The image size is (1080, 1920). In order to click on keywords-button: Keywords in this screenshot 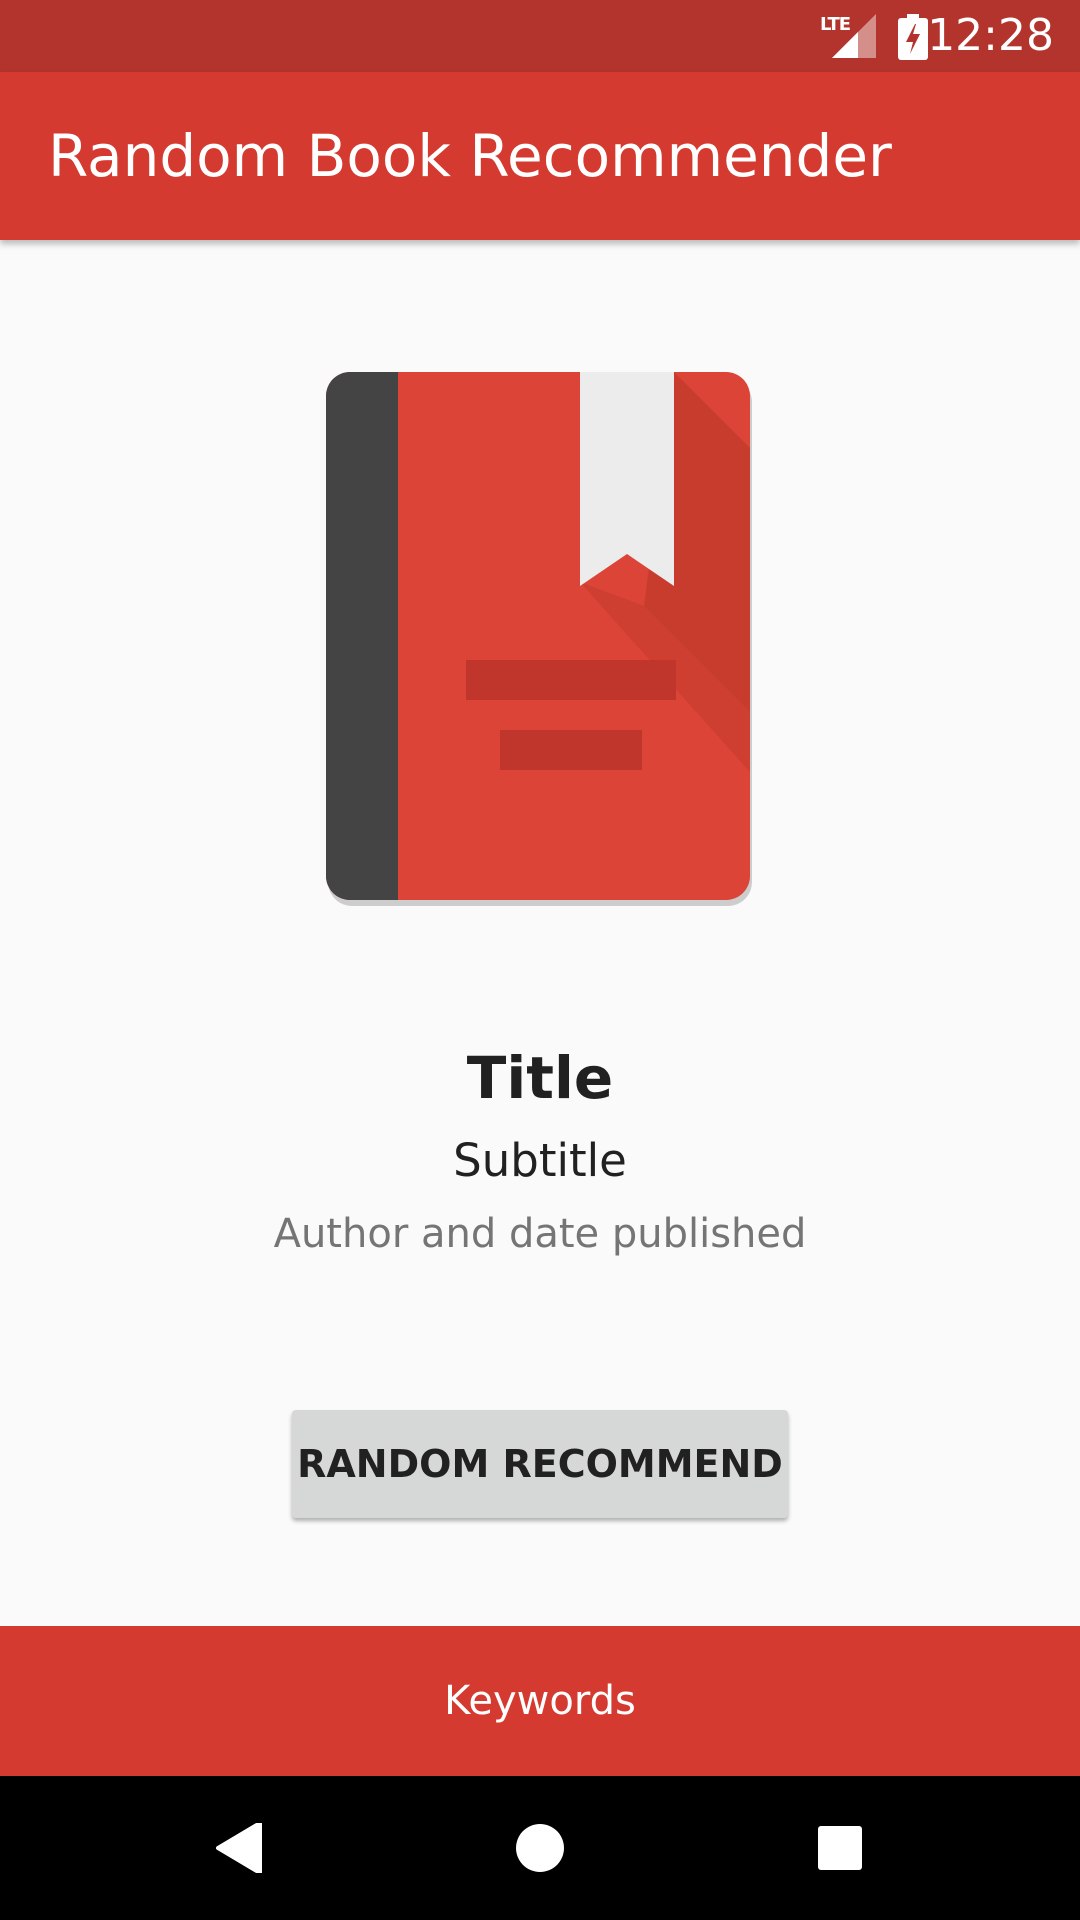, I will do `click(540, 1701)`.